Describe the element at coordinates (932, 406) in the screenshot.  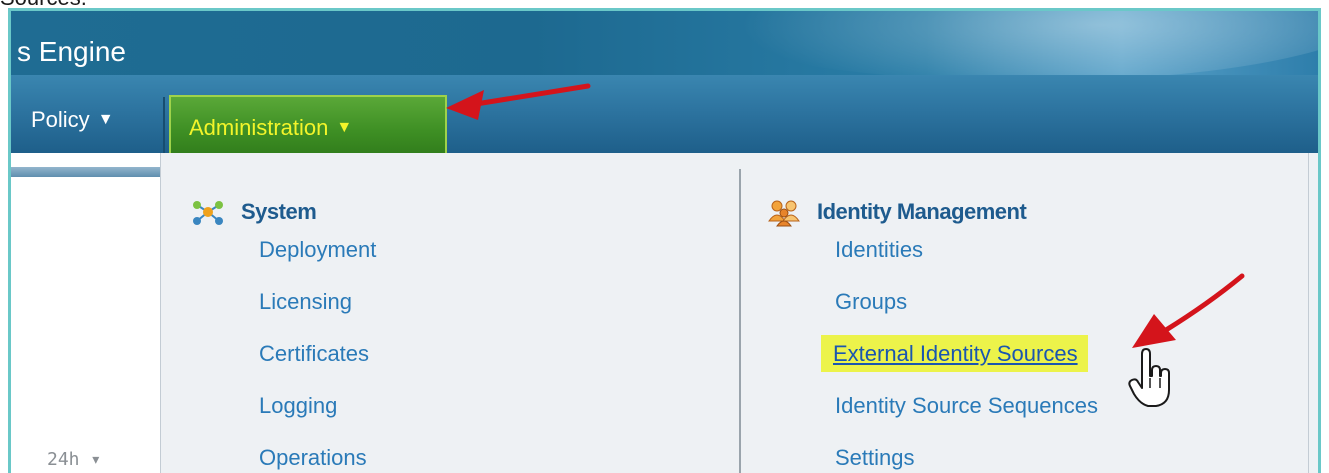
I see `menu-item-identity-source-sequences: Identity Source Sequences` at that location.